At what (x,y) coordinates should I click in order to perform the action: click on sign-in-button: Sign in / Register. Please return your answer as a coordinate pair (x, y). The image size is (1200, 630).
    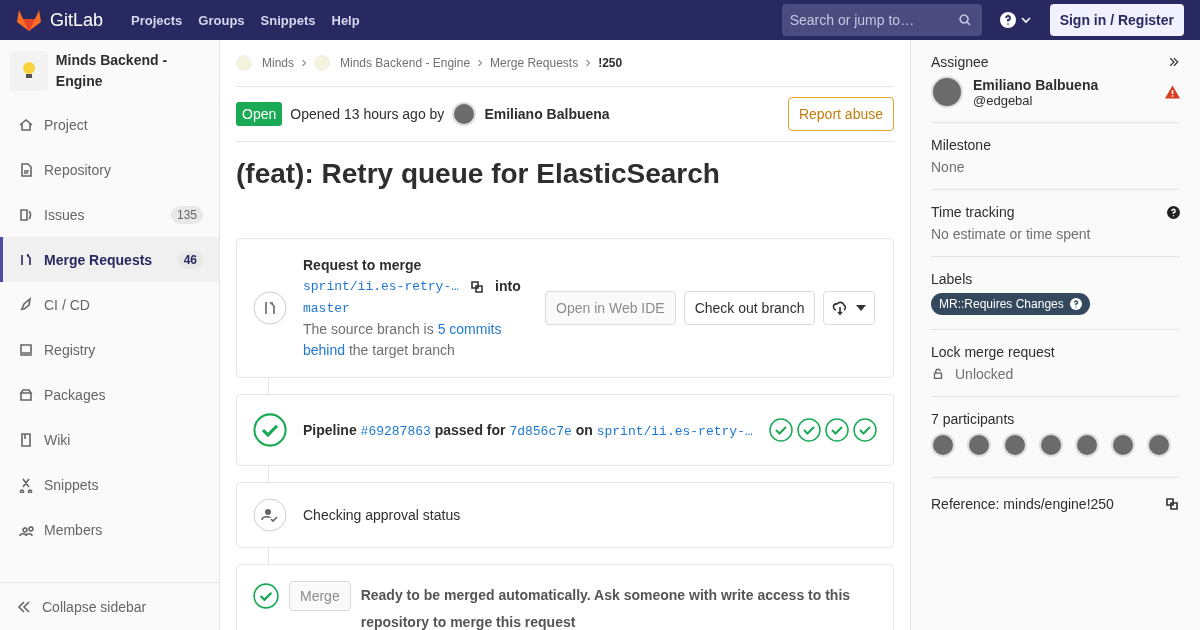
    Looking at the image, I should click on (1116, 20).